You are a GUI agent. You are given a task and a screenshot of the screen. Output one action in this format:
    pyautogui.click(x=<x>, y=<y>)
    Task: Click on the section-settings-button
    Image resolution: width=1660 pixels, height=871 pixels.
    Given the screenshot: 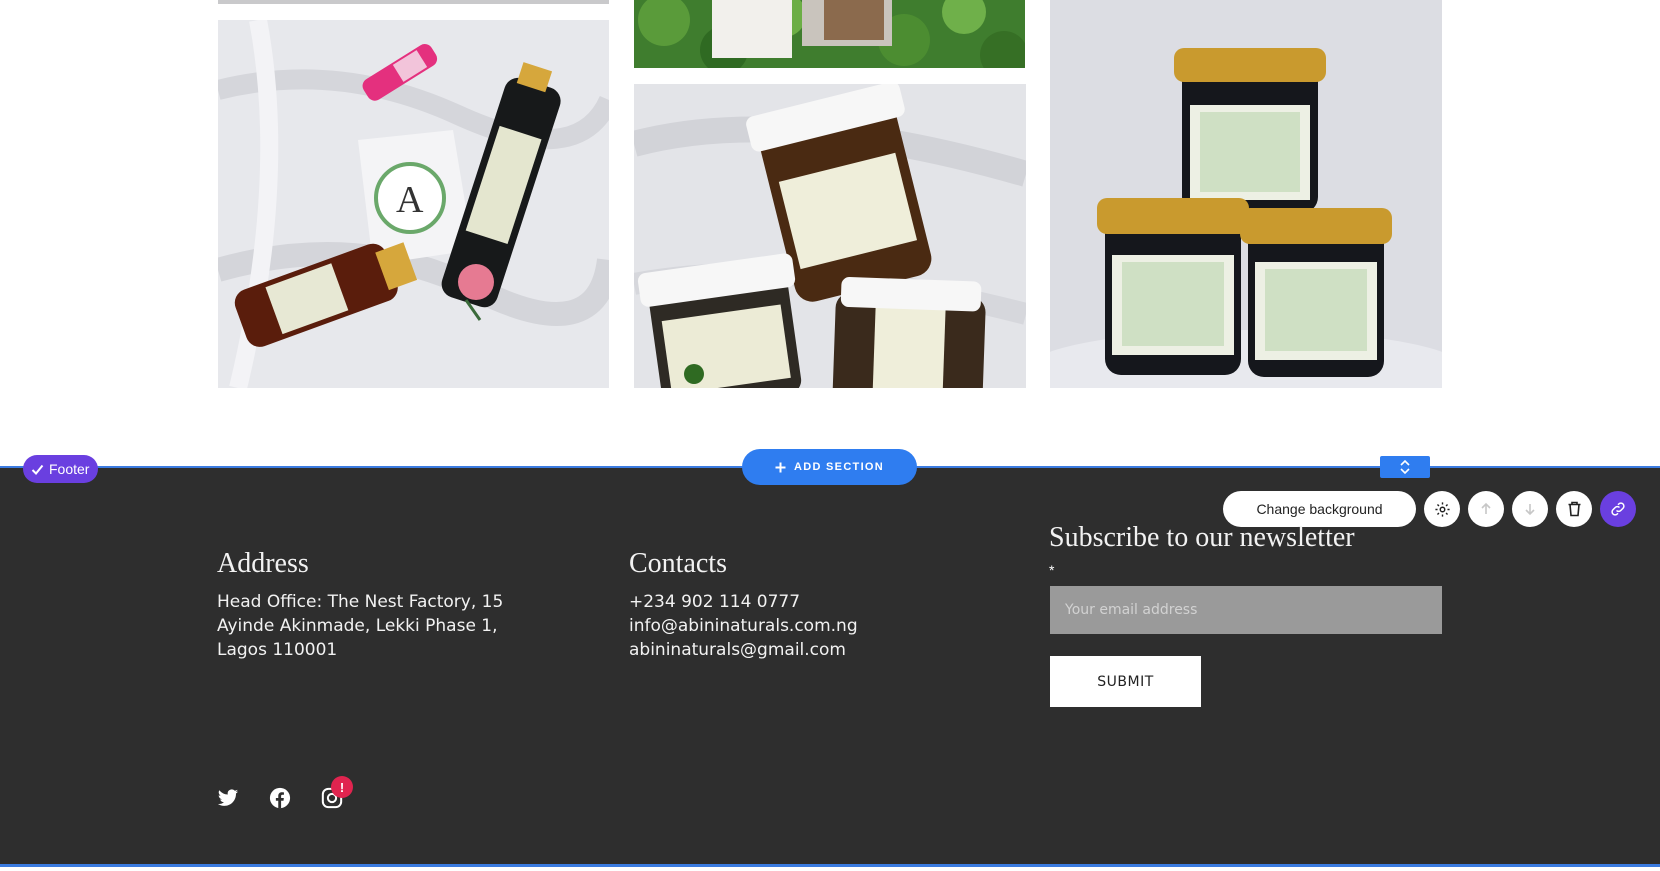 What is the action you would take?
    pyautogui.click(x=1442, y=509)
    